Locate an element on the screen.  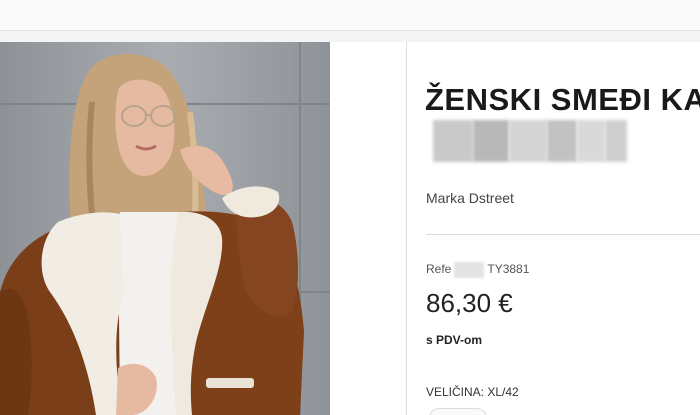
brand-label: Marka Dstreet is located at coordinates (470, 198).